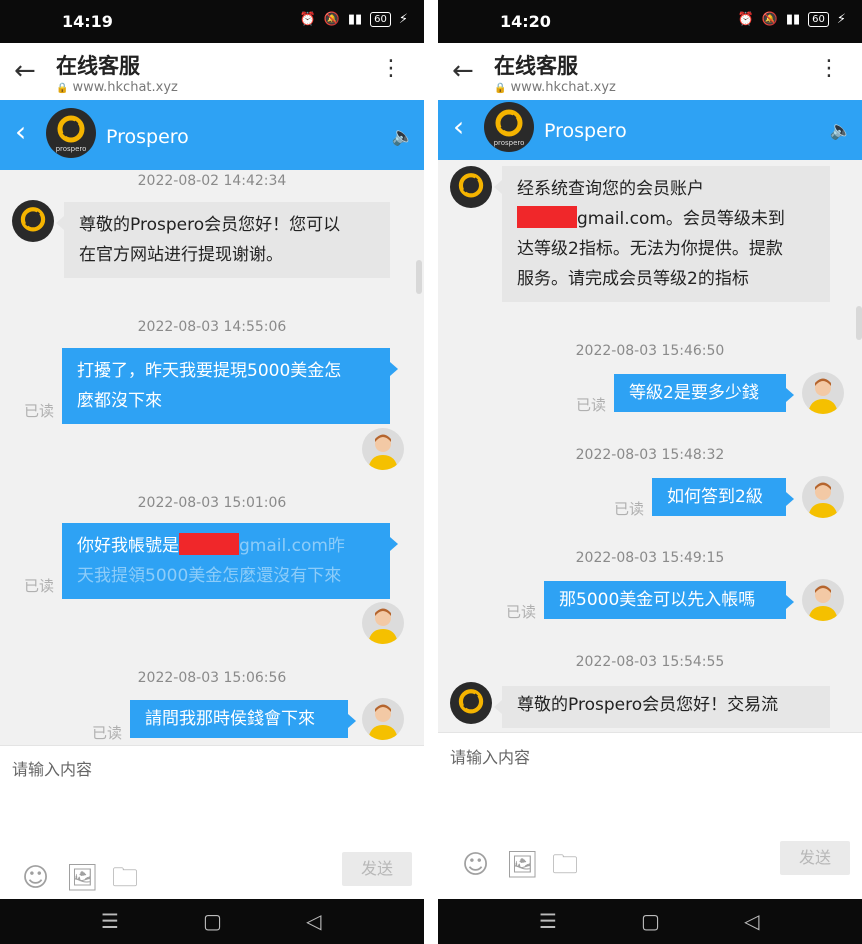 This screenshot has height=944, width=862. I want to click on message-text: 天我提領5000美金怎麼還沒有下來, so click(209, 576).